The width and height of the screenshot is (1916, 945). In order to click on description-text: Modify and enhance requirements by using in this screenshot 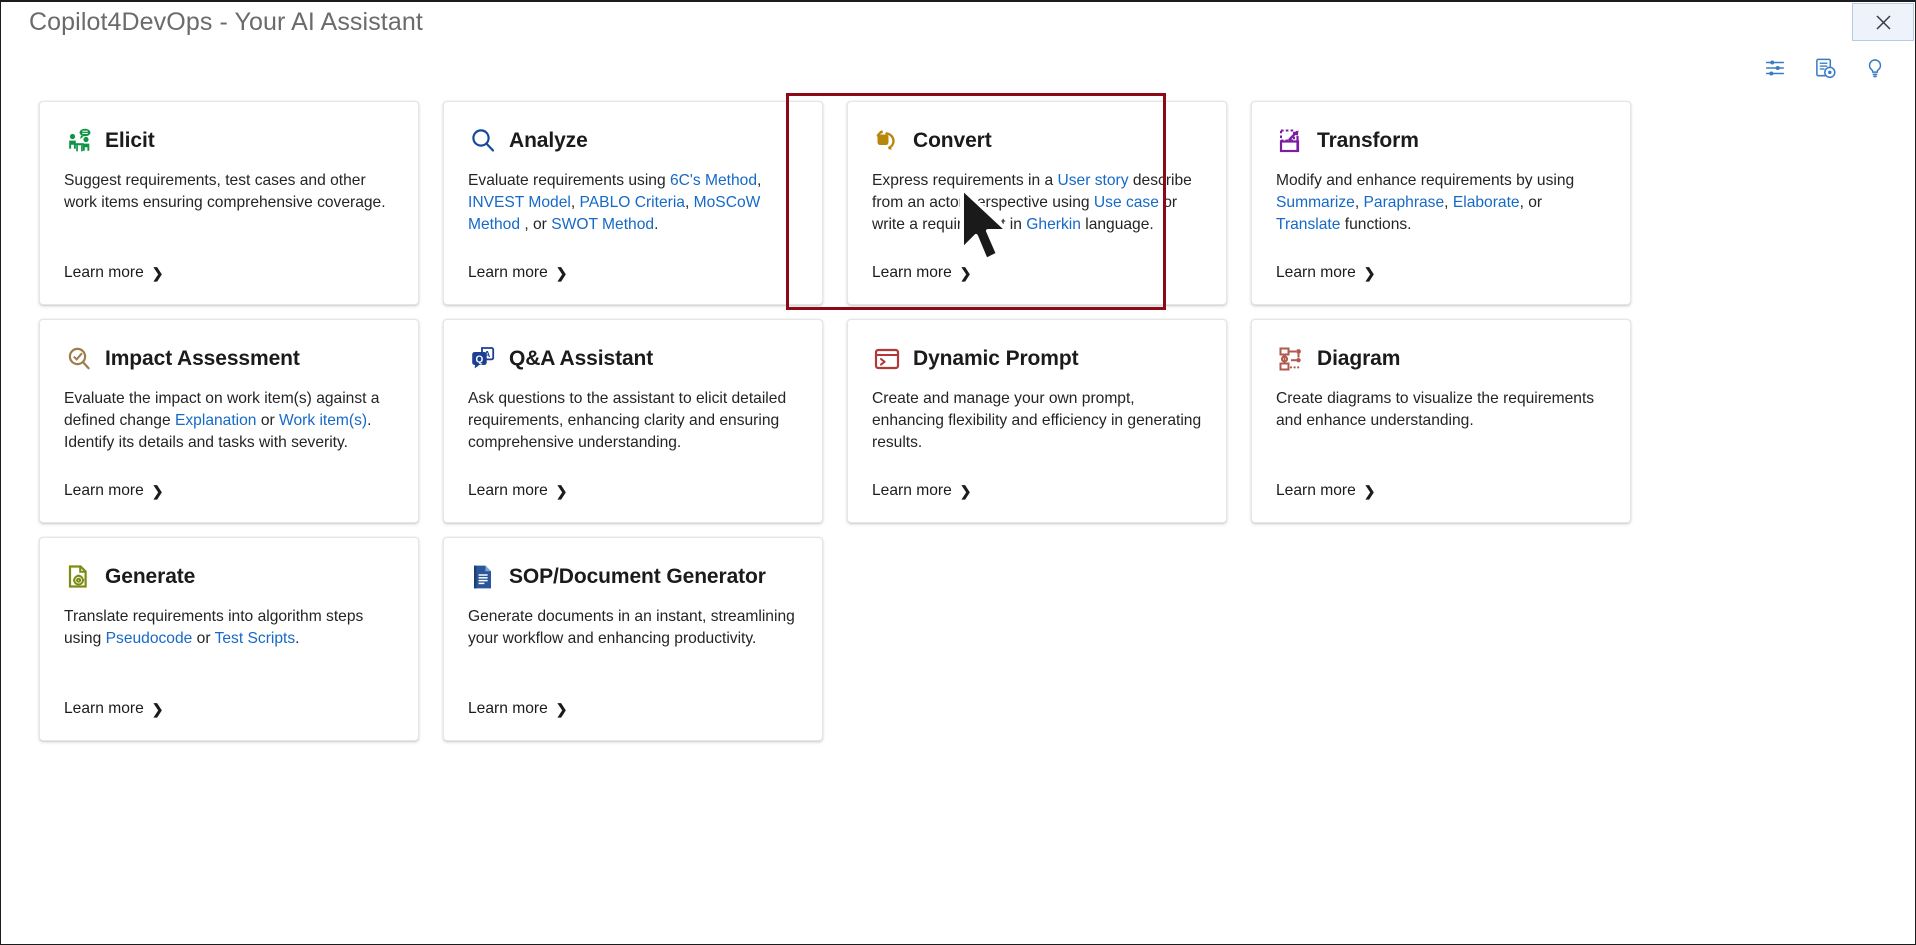, I will do `click(1425, 180)`.